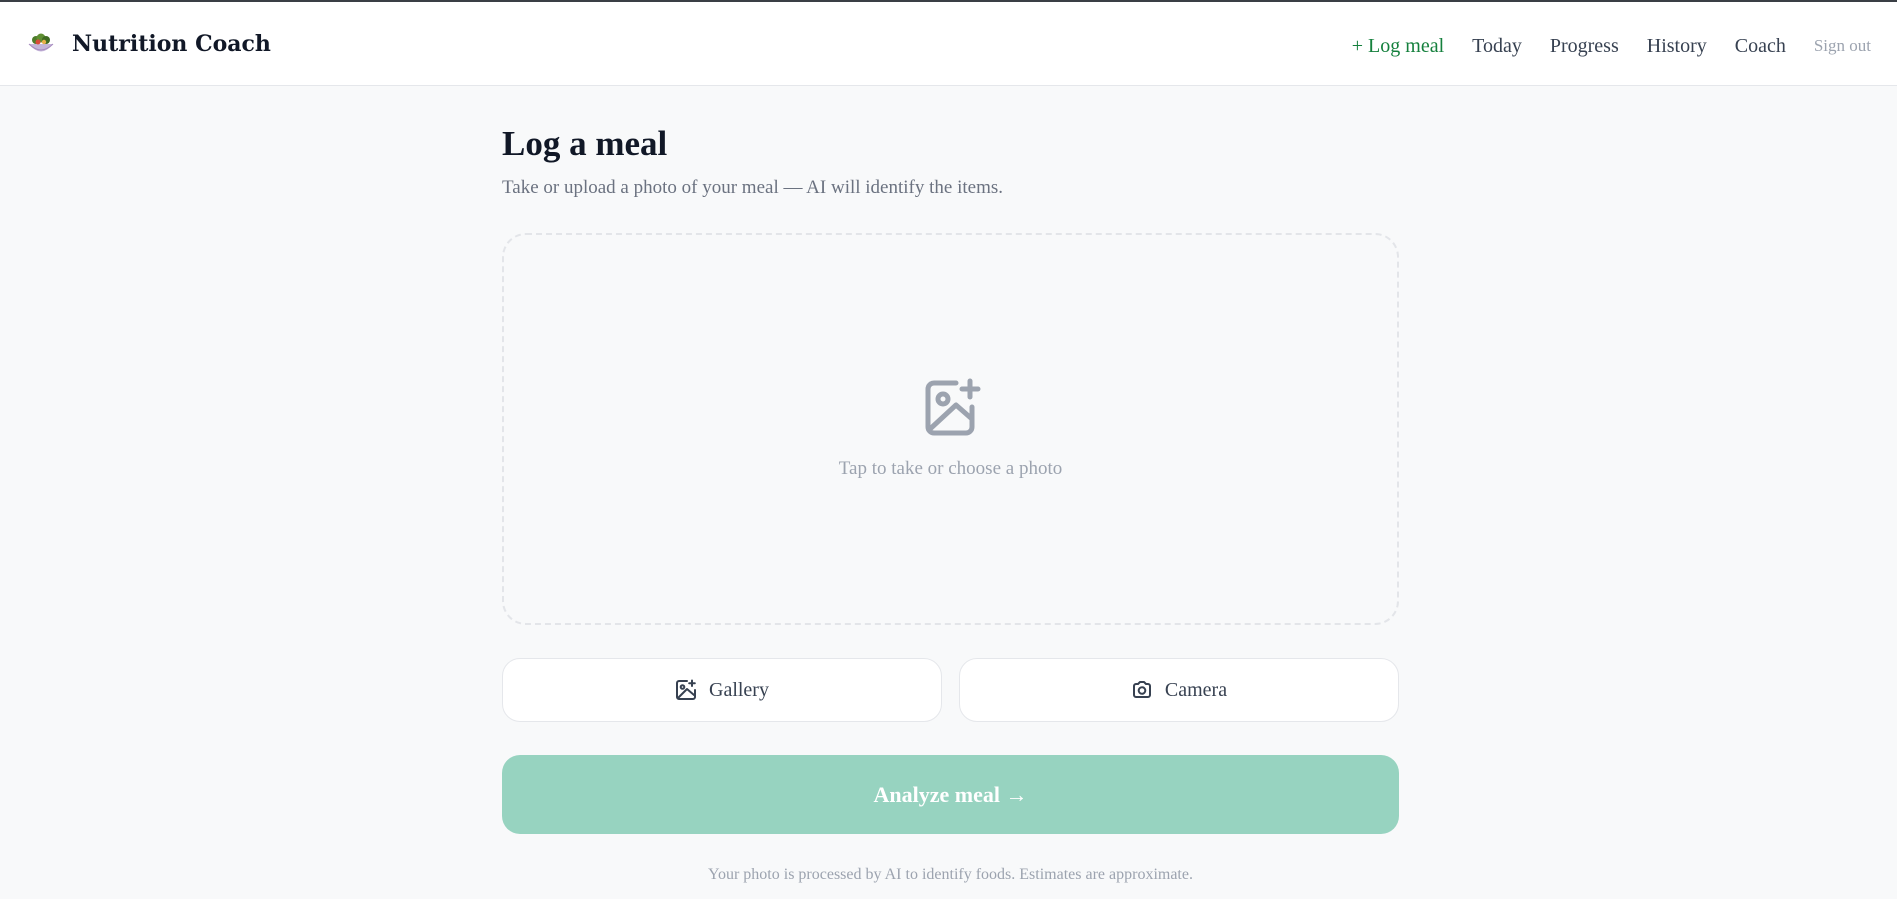 This screenshot has width=1897, height=899. I want to click on gallery-button: Gallery, so click(722, 690).